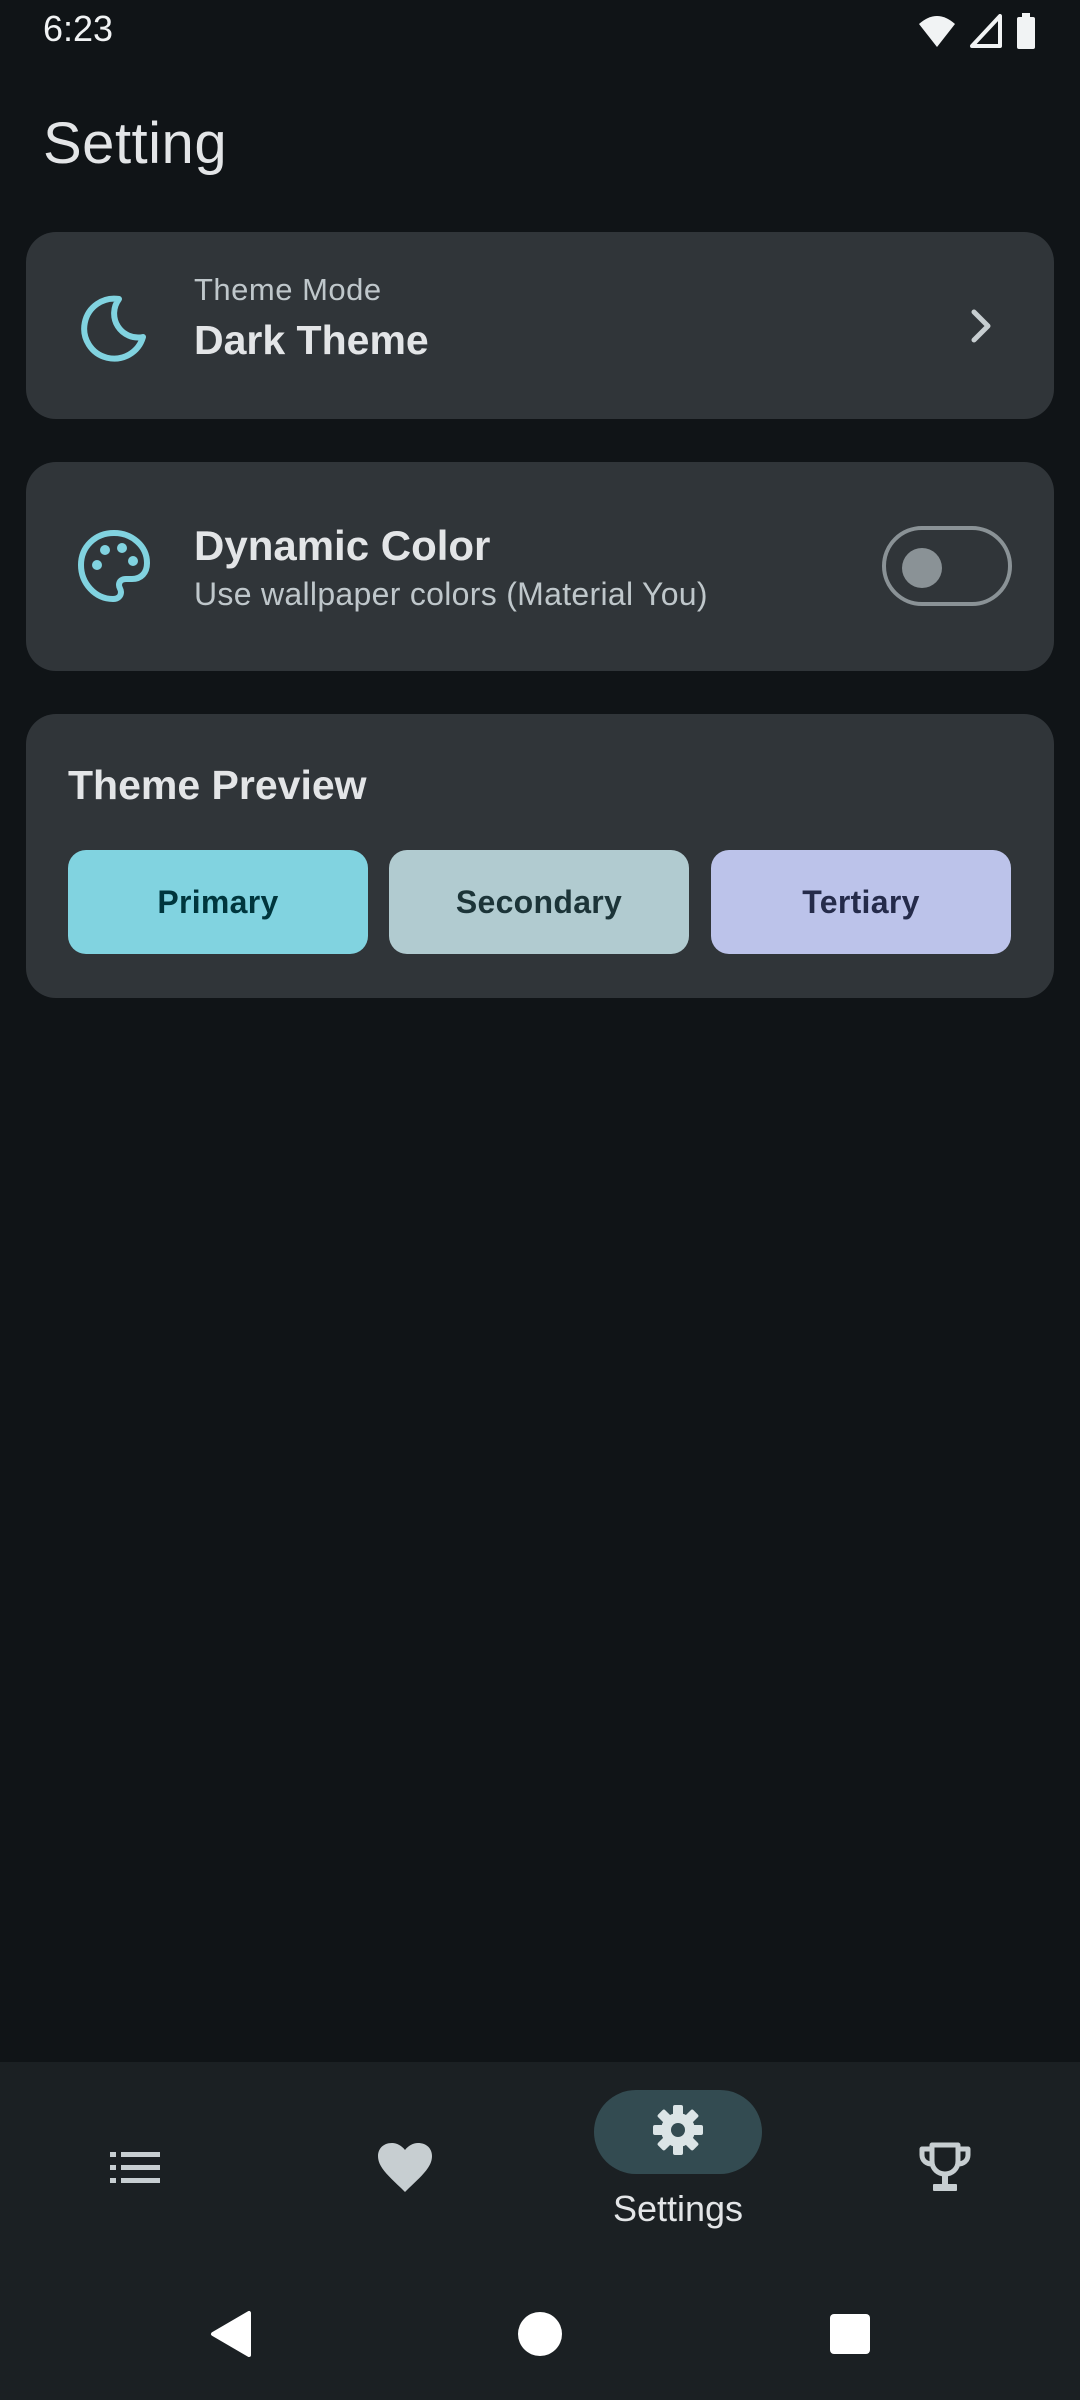 This screenshot has height=2400, width=1080. I want to click on chevron-right-icon, so click(982, 326).